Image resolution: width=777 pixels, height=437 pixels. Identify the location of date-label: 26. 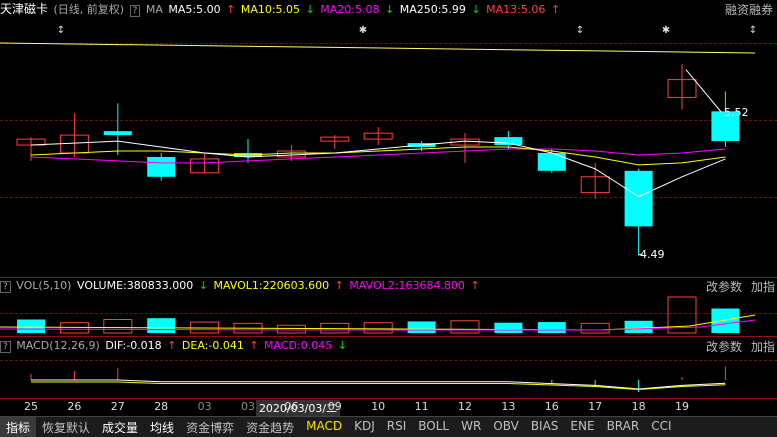
(74, 406).